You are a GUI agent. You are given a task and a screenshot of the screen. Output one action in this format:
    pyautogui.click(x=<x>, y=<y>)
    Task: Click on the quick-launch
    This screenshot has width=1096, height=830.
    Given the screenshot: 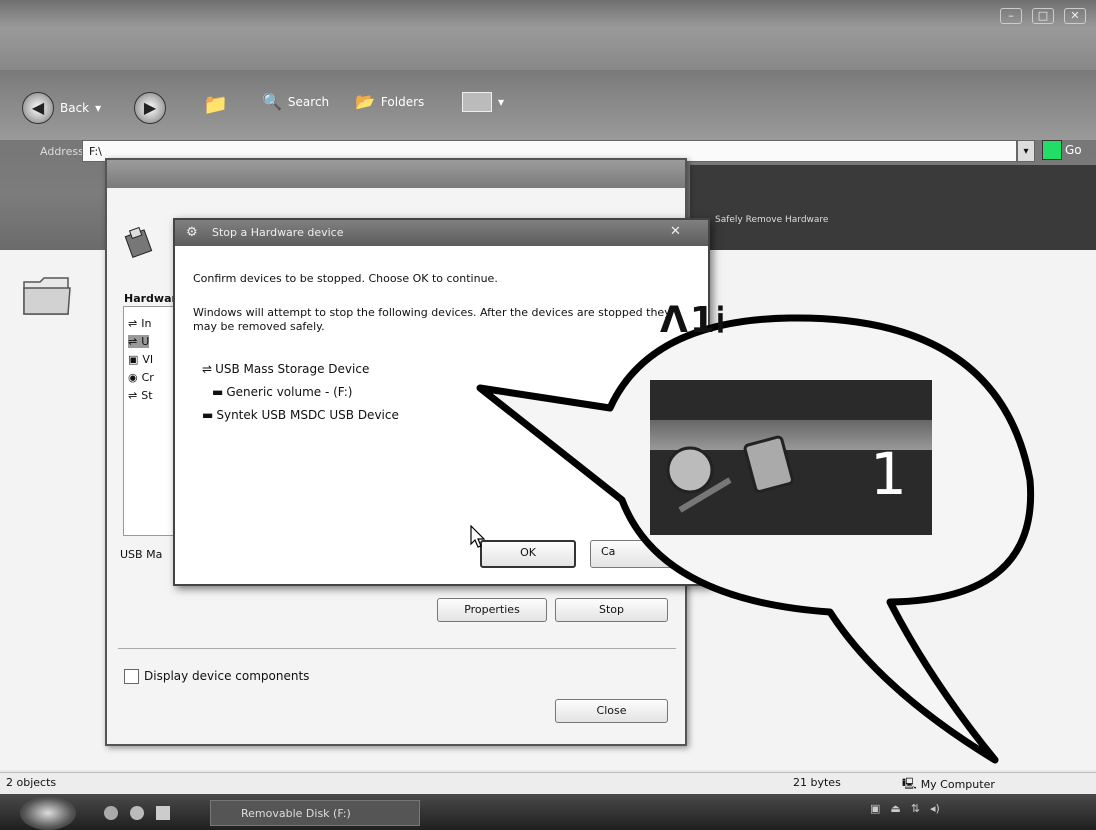 What is the action you would take?
    pyautogui.click(x=137, y=813)
    